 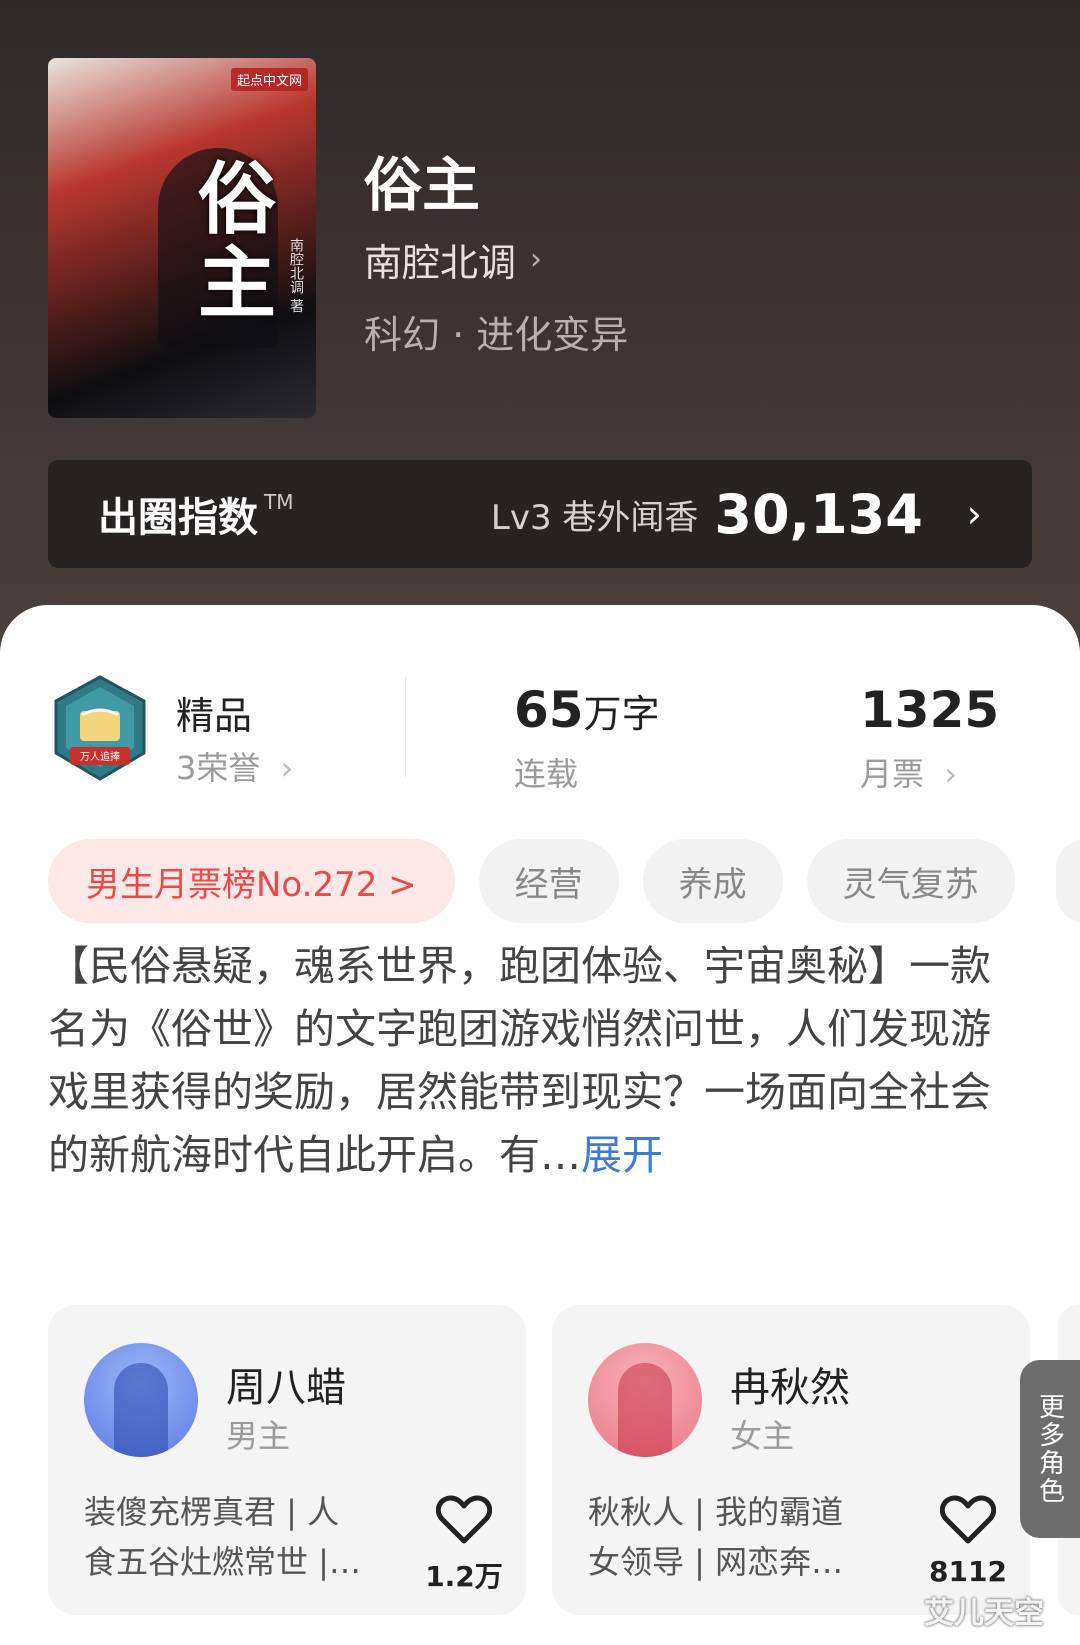 What do you see at coordinates (286, 1388) in the screenshot?
I see `character-name: 周八蜡` at bounding box center [286, 1388].